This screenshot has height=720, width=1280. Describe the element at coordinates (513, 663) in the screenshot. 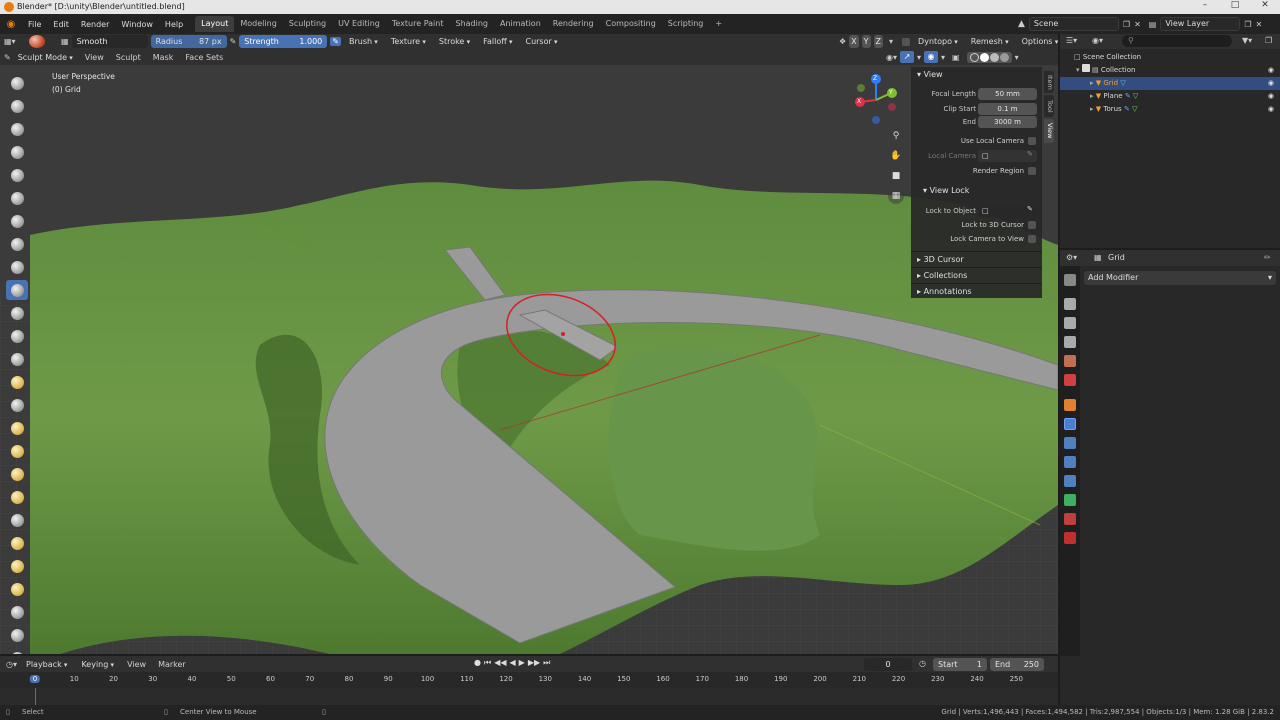

I see `play-reverse-icon: ◀` at that location.